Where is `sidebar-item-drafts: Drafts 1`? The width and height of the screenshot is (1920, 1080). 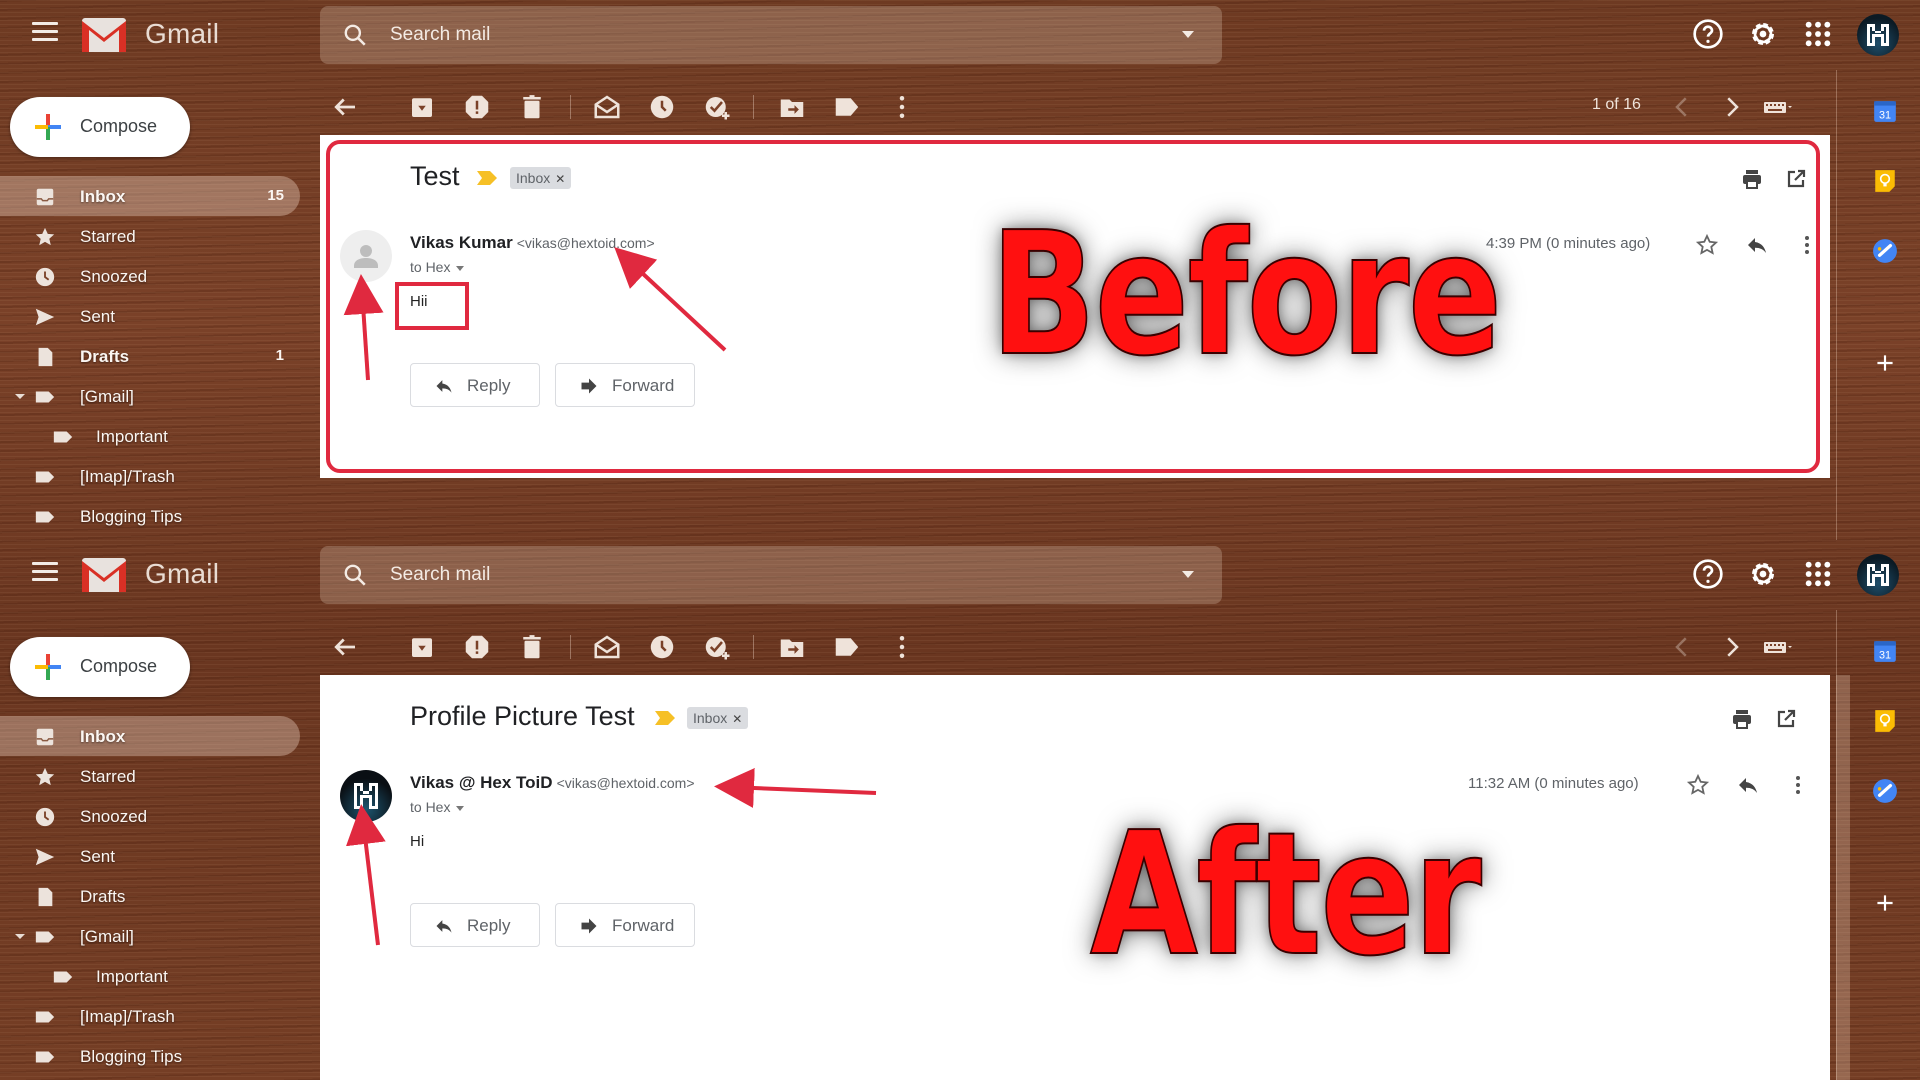 sidebar-item-drafts: Drafts 1 is located at coordinates (150, 356).